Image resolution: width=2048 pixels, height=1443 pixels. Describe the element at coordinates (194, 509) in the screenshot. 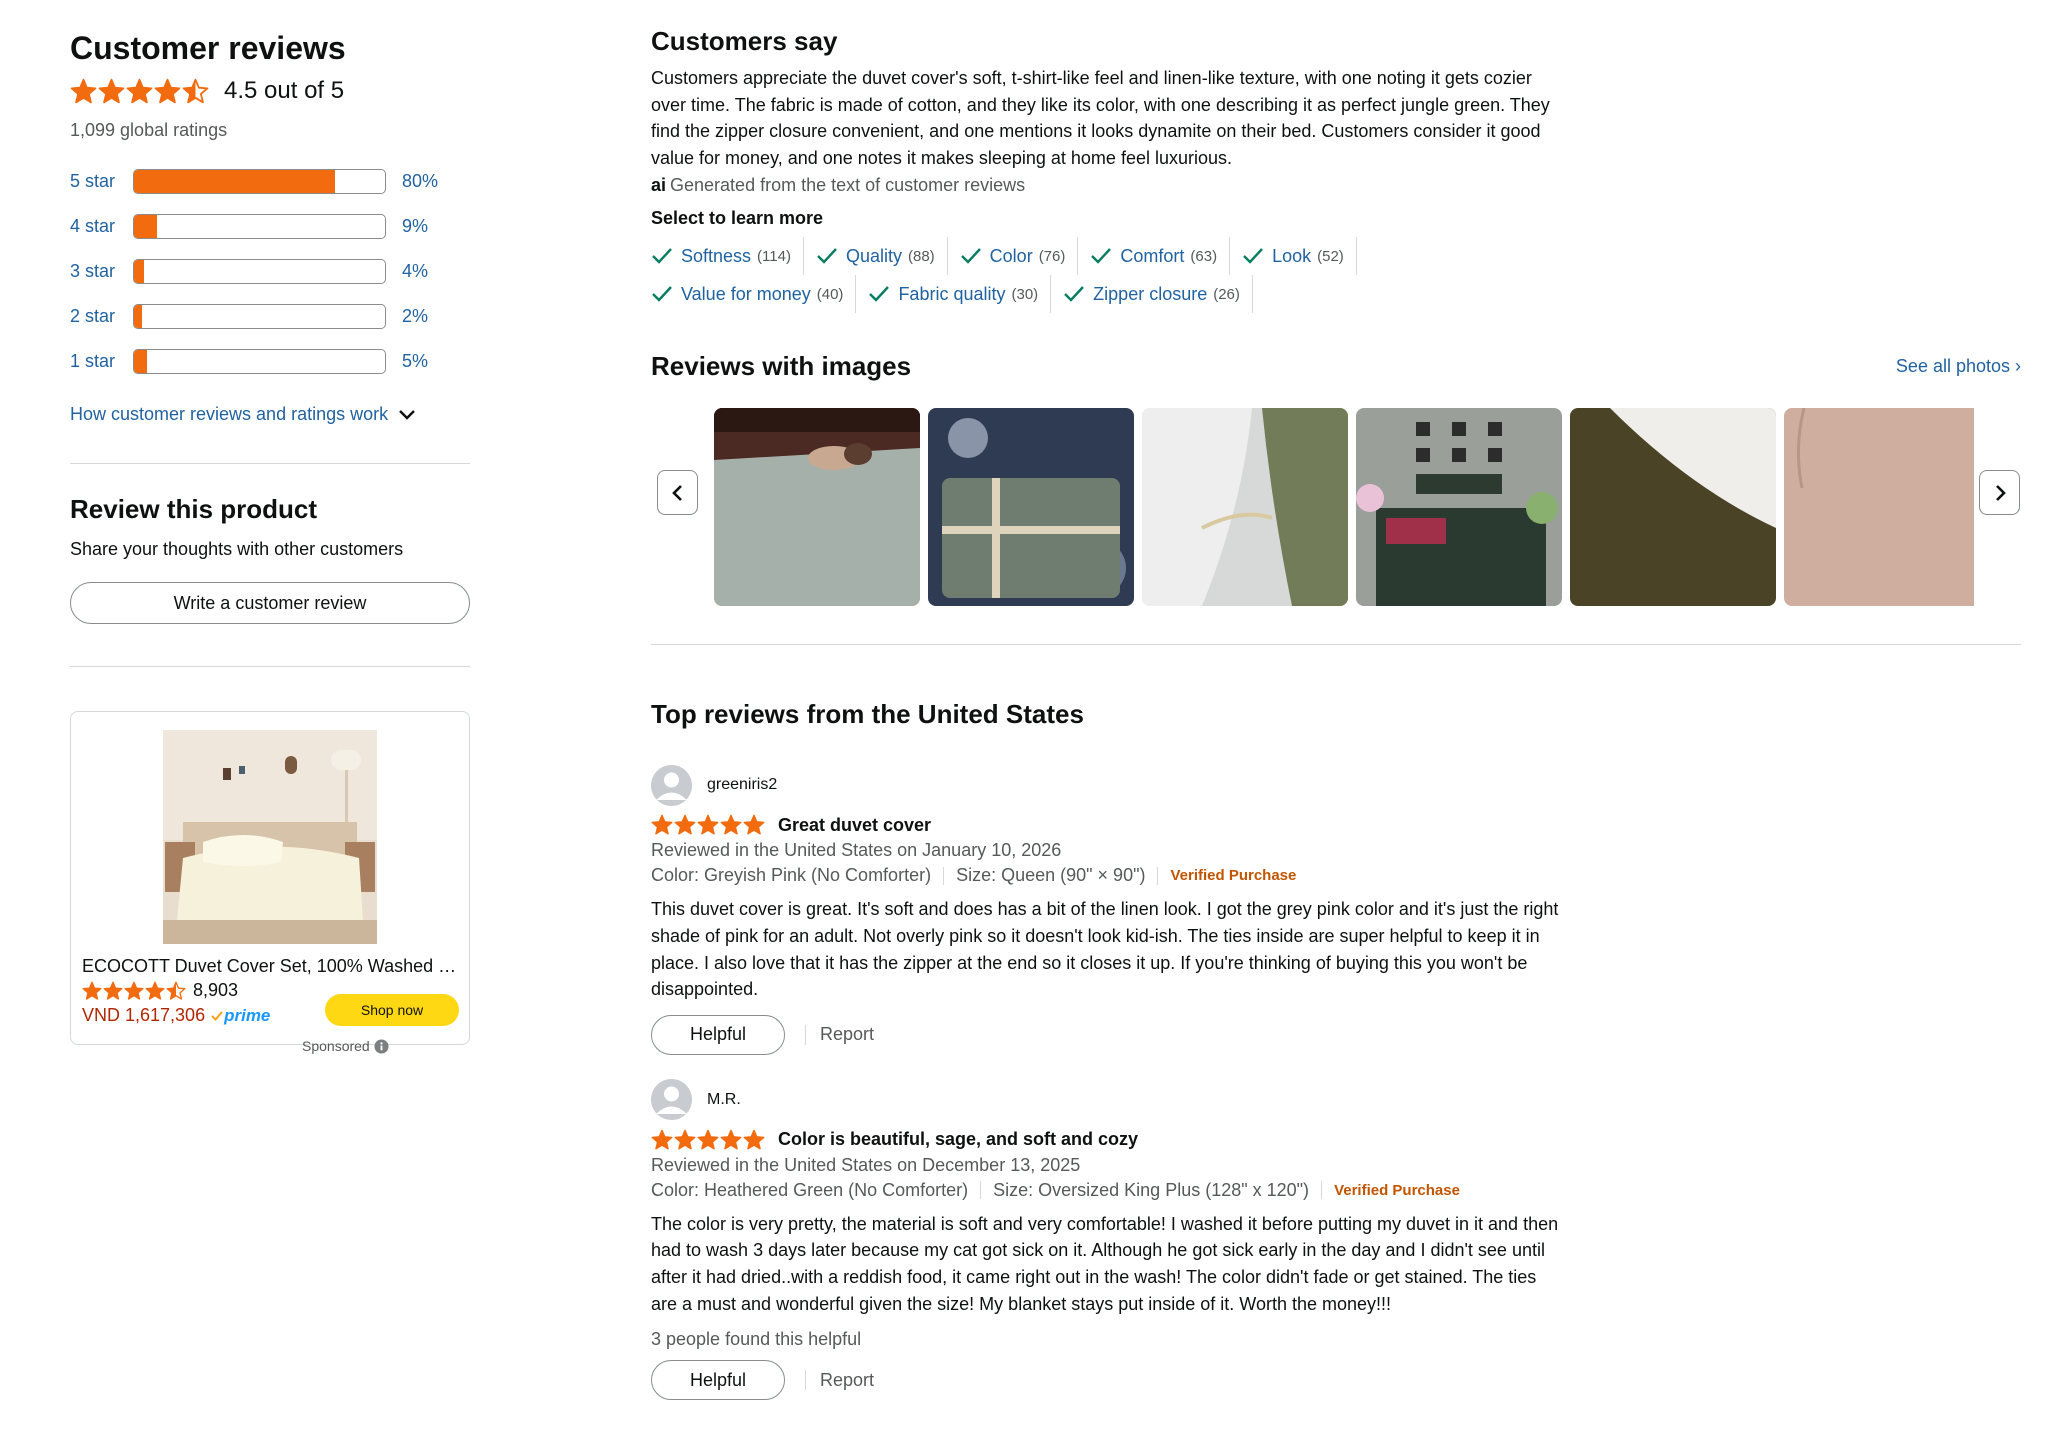

I see `review-product-heading: Review this product` at that location.